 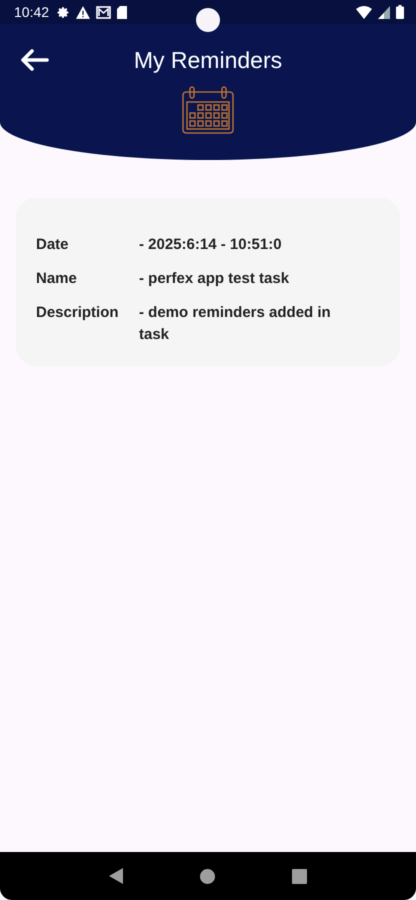 I want to click on recents-nav-icon, so click(x=300, y=876).